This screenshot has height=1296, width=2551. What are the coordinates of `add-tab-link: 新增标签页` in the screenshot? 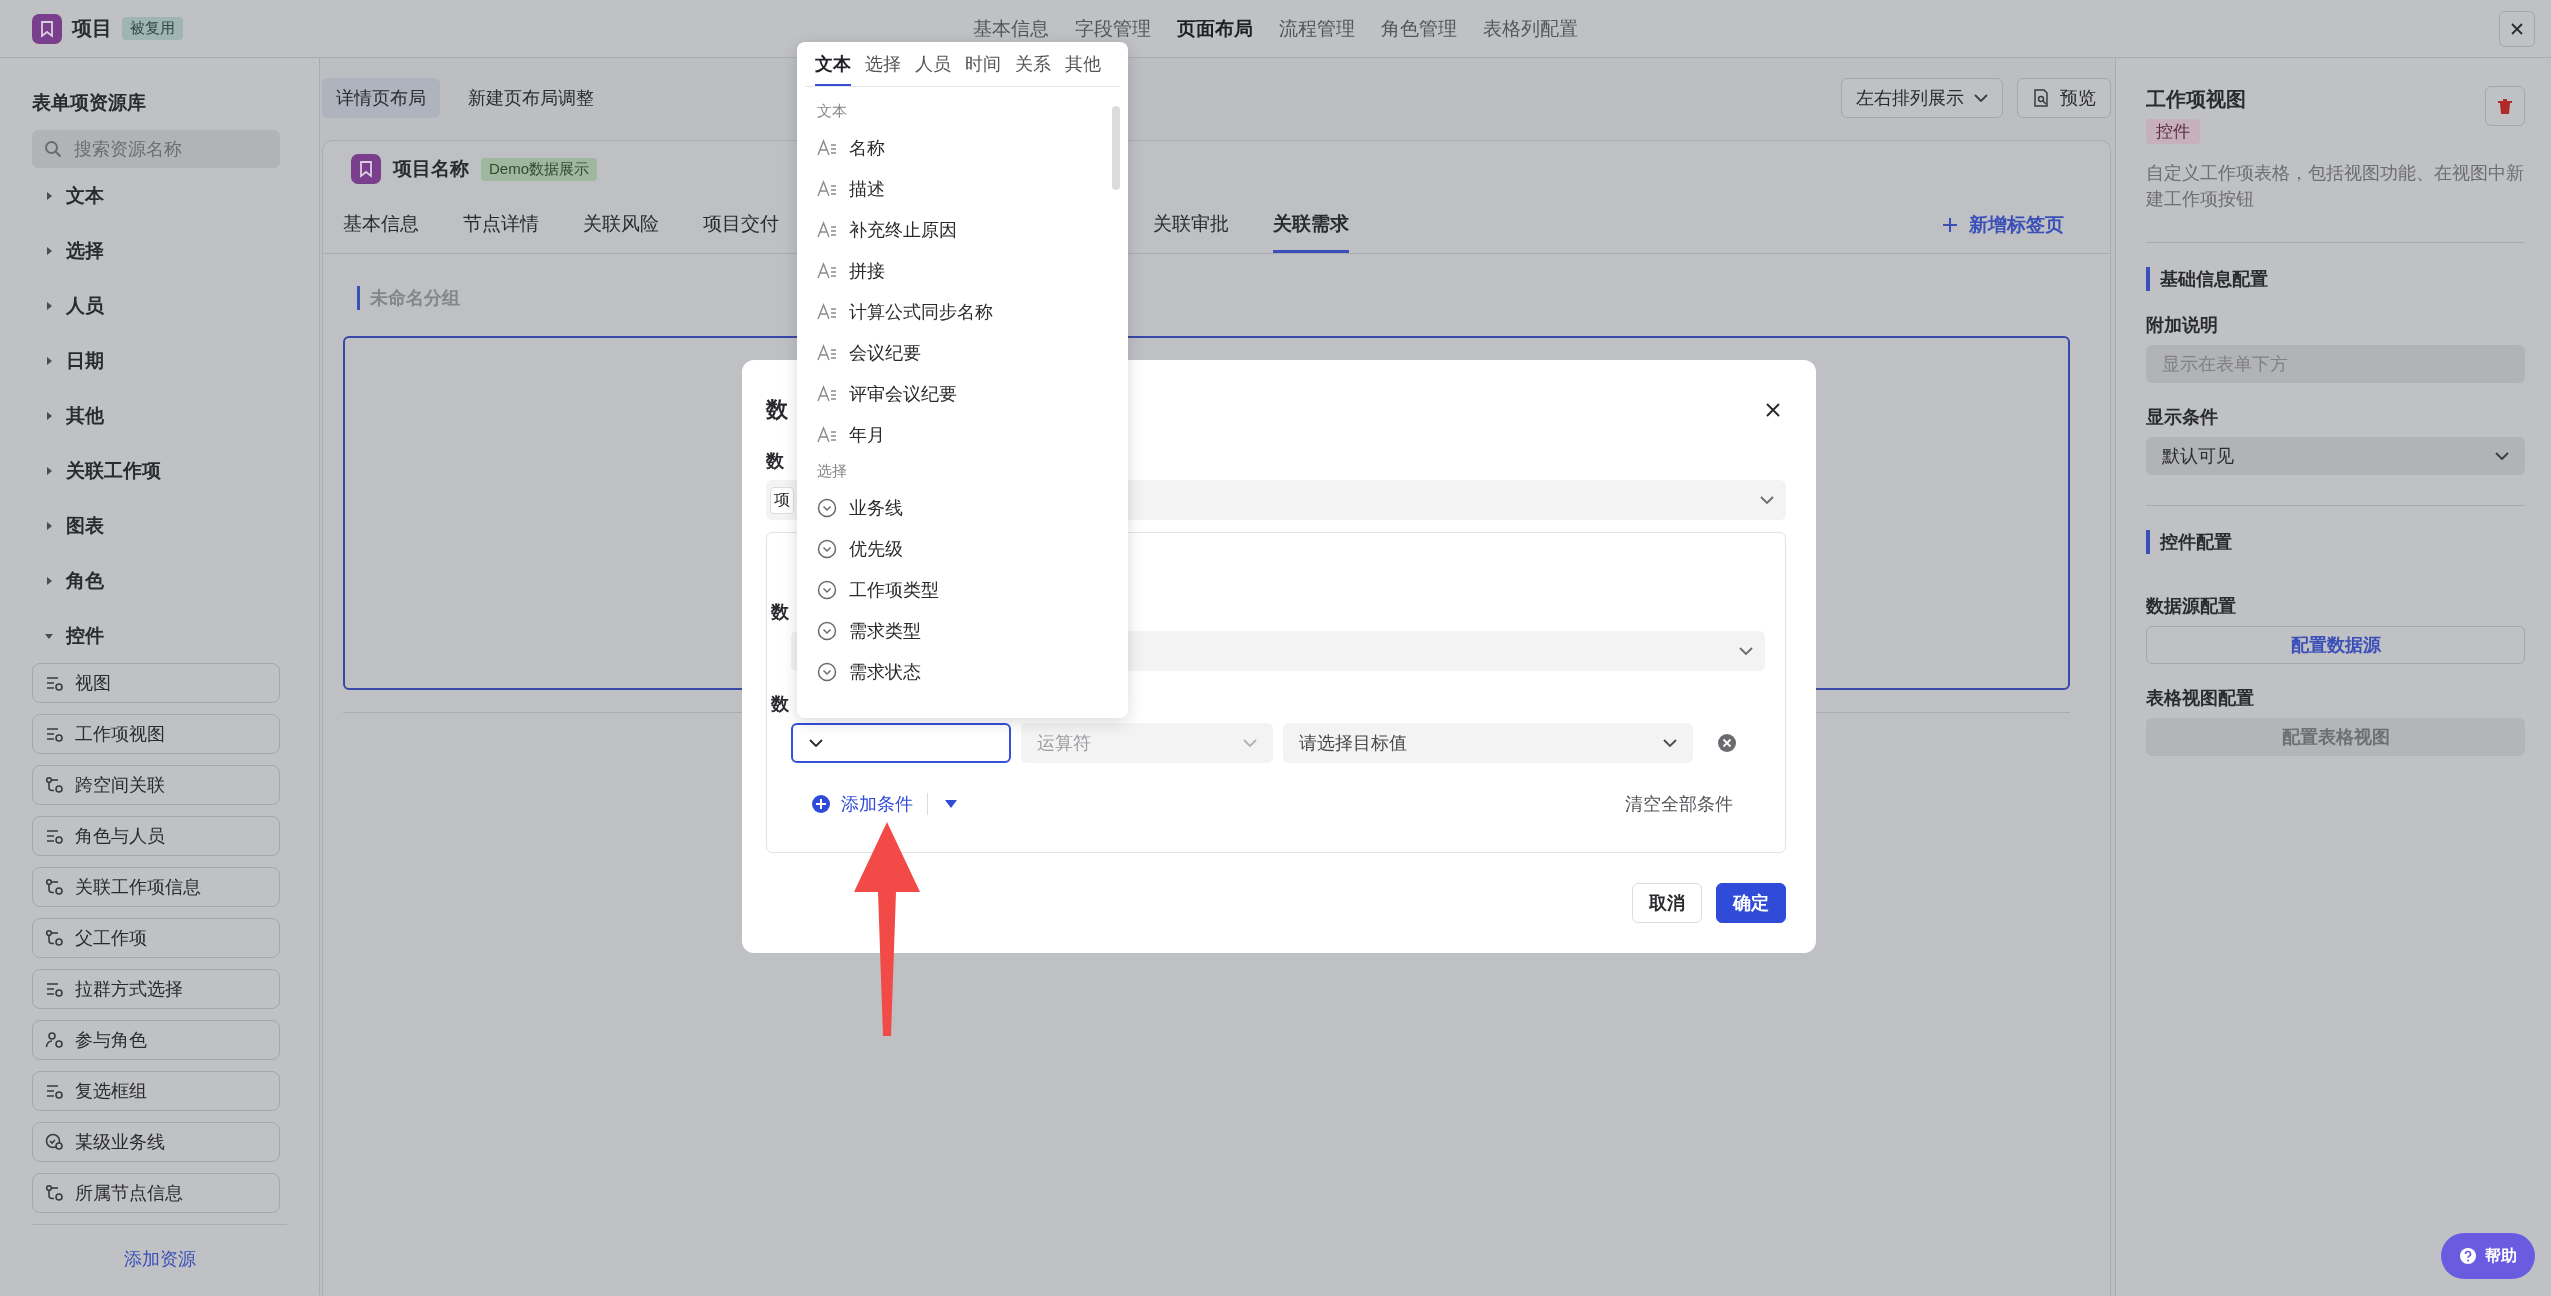 It's located at (2002, 225).